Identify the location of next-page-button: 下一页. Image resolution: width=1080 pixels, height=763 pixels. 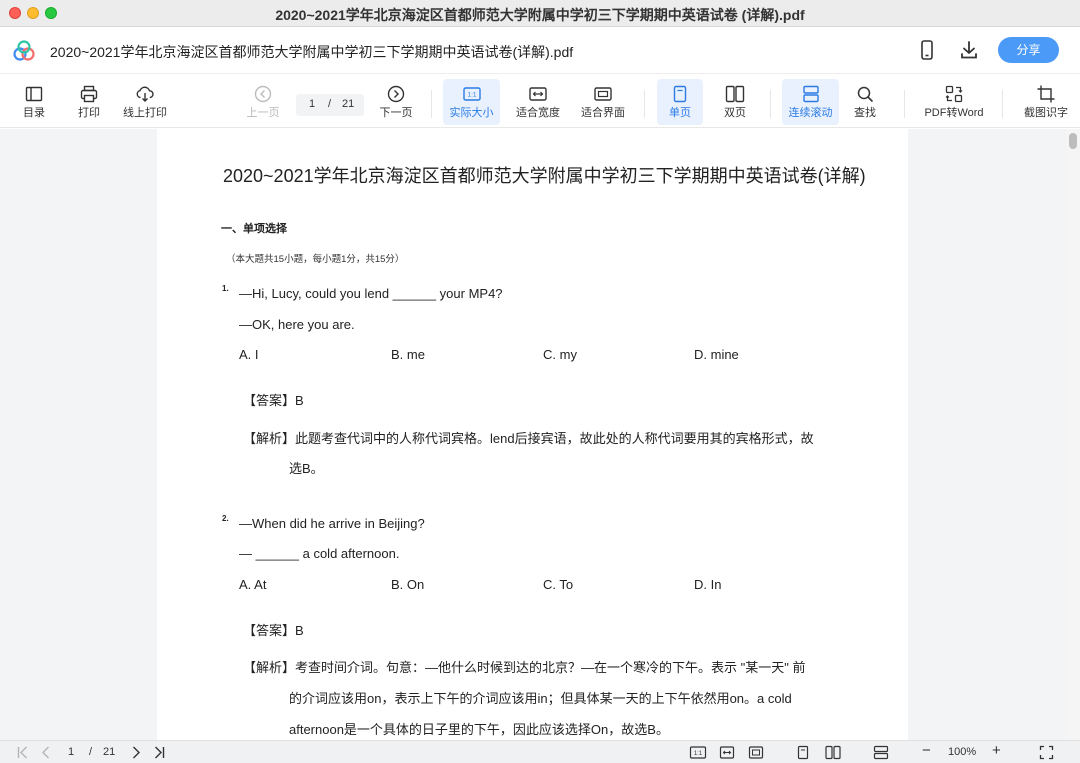
(396, 102).